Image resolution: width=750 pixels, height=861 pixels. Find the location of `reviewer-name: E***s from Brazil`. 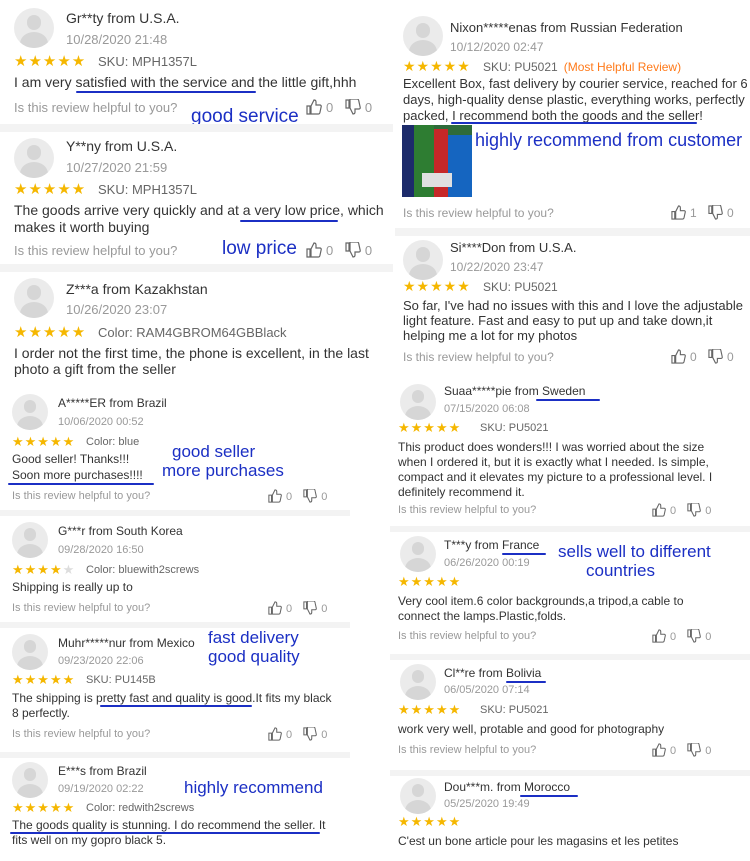

reviewer-name: E***s from Brazil is located at coordinates (102, 771).